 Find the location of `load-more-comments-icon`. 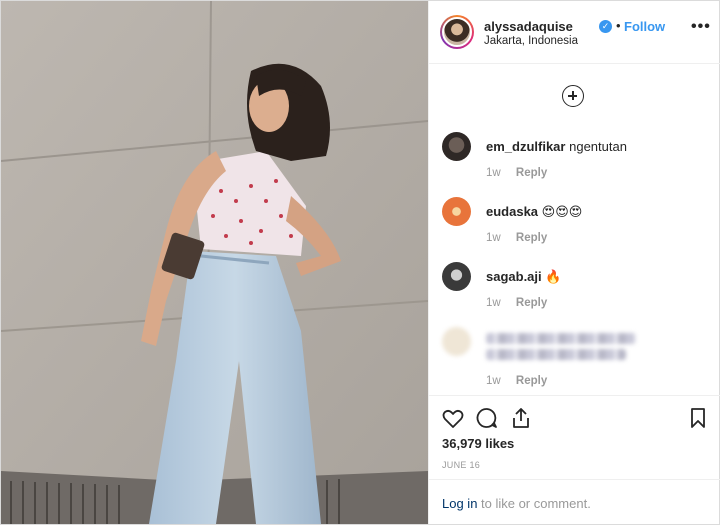

load-more-comments-icon is located at coordinates (573, 96).